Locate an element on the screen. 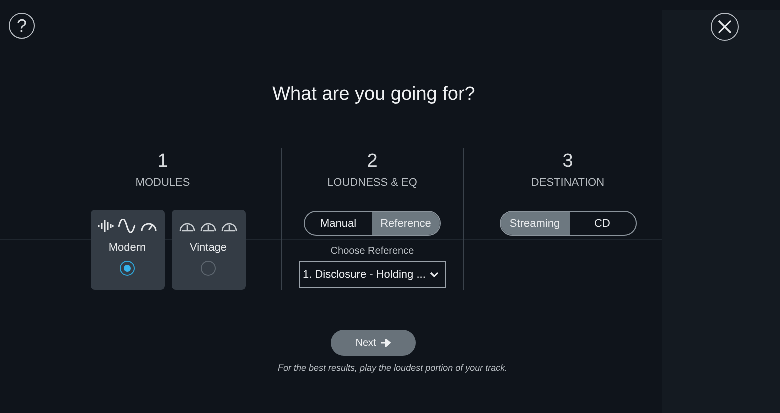  sine-wave-icon is located at coordinates (127, 226).